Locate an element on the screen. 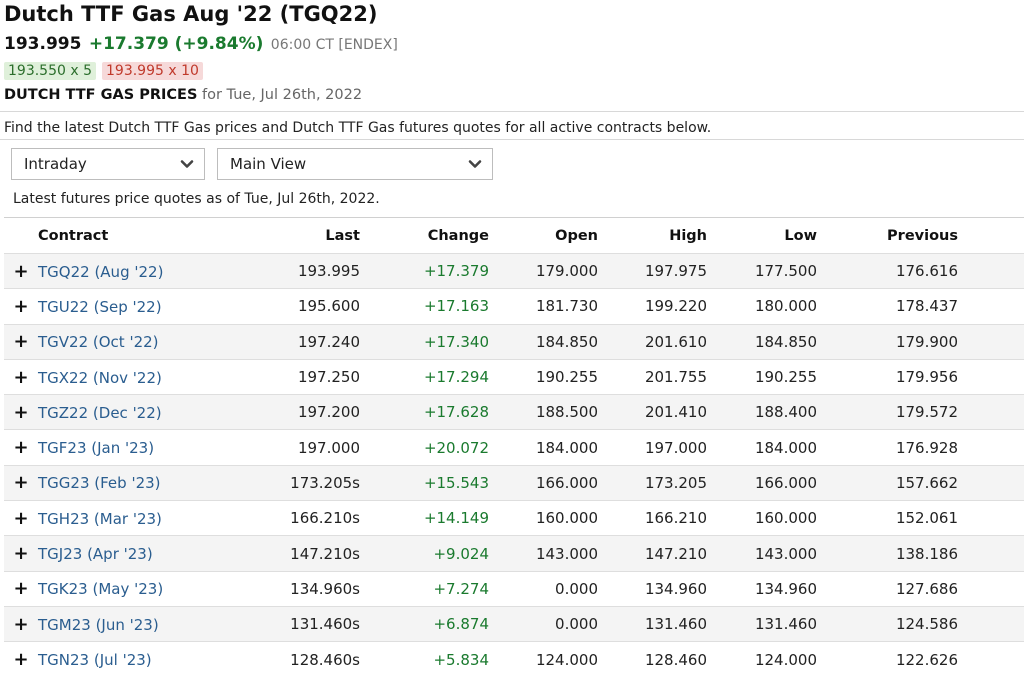  cell-last: 197.250 is located at coordinates (296, 376).